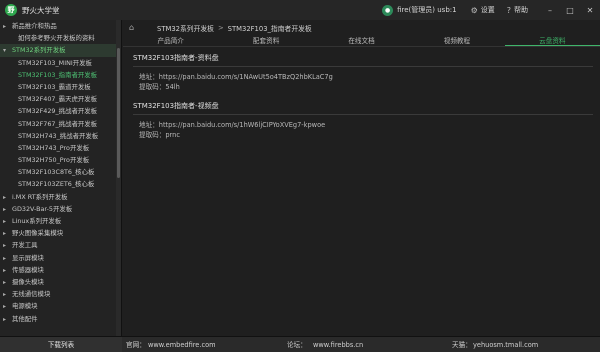 The image size is (600, 352). Describe the element at coordinates (152, 134) in the screenshot. I see `code-key: 提取码：` at that location.